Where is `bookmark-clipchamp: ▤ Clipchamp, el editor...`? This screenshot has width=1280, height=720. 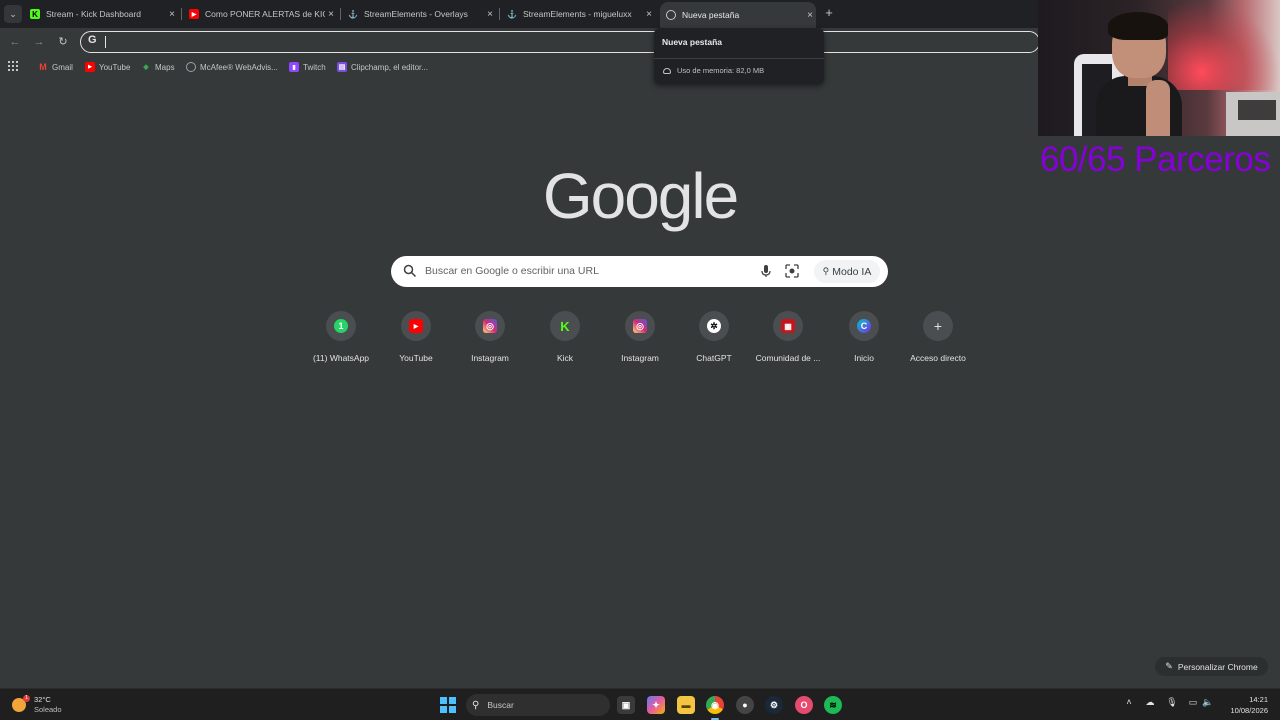
bookmark-clipchamp: ▤ Clipchamp, el editor... is located at coordinates (382, 67).